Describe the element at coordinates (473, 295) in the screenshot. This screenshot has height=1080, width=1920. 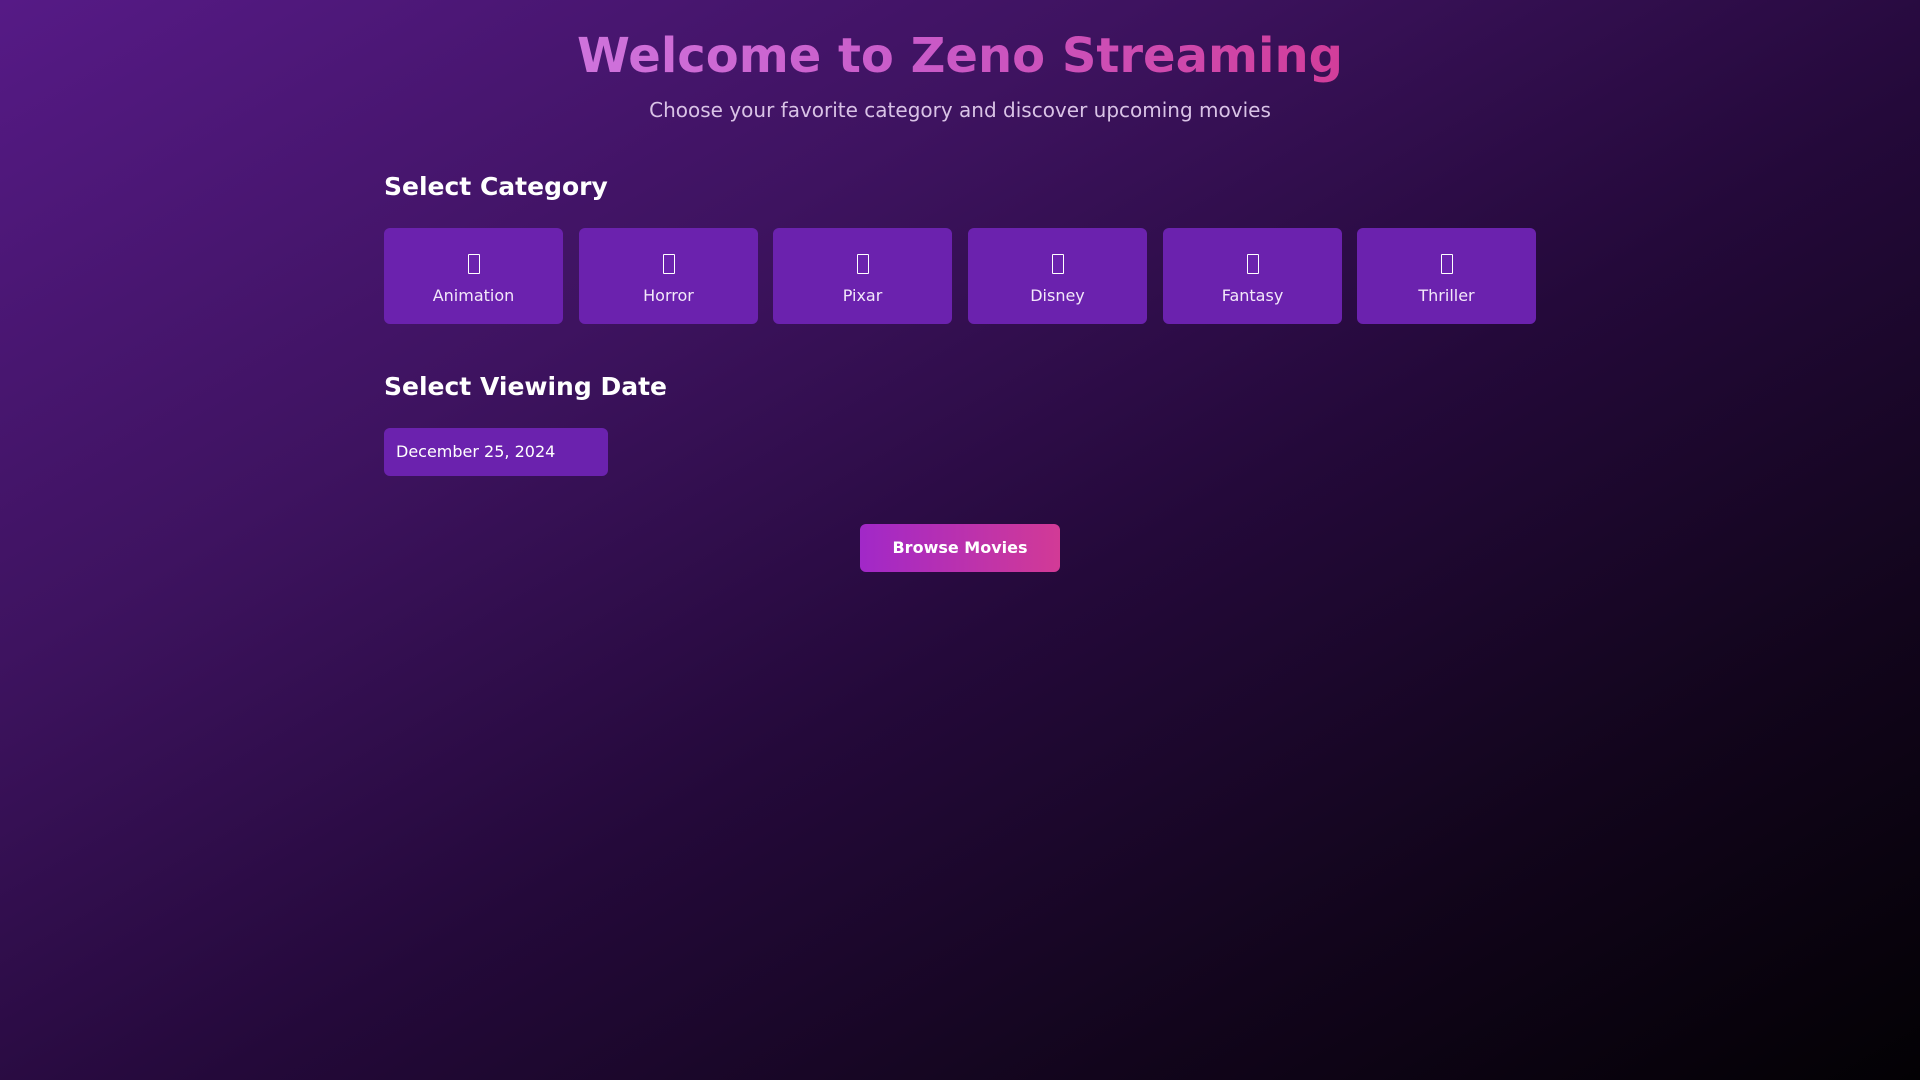
I see `category-label: Animation` at that location.